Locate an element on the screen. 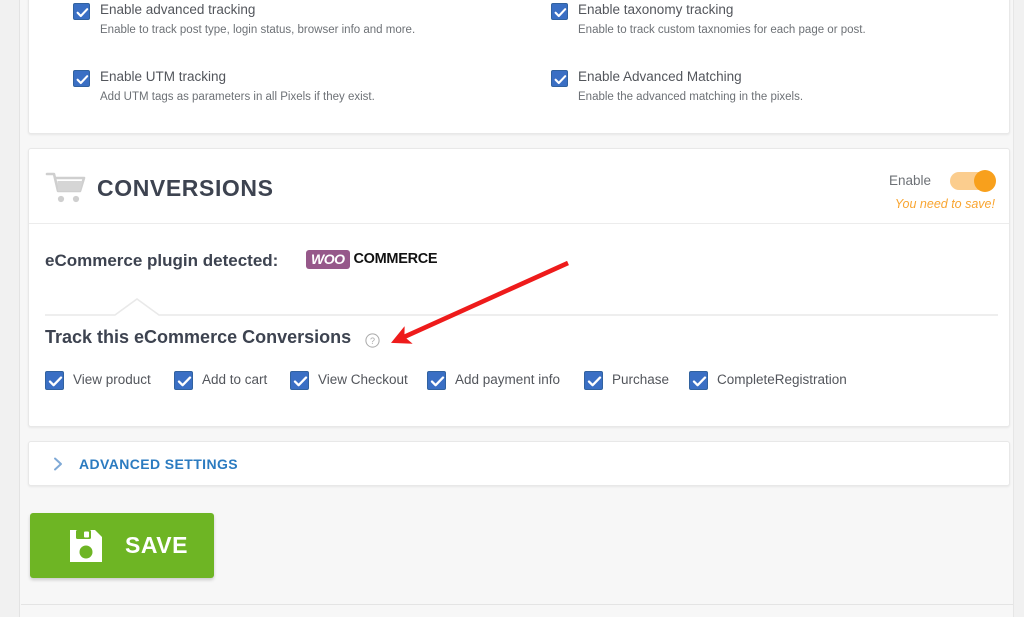 This screenshot has width=1024, height=617. conversions-title: CONVERSIONS is located at coordinates (185, 188).